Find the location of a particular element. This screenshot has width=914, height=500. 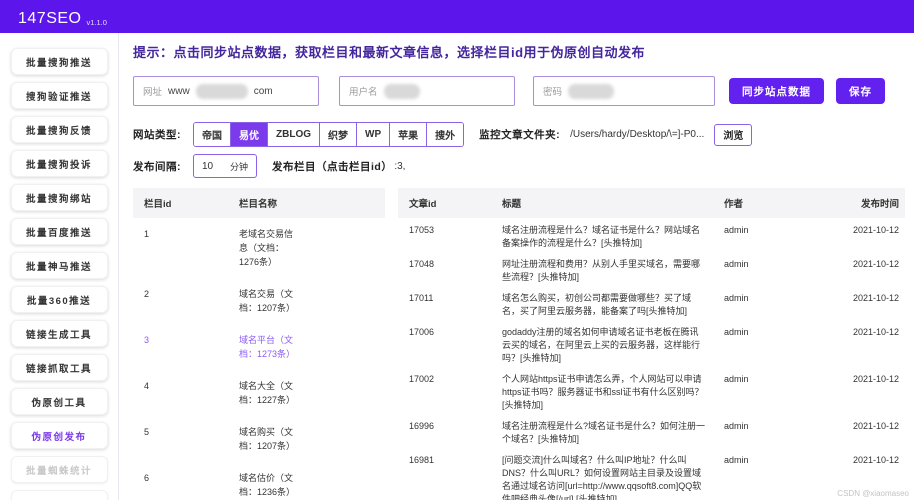

article-title-cell: 域名注册流程是什么？域名证书是什么？网站域名备案操作的流程是什么？[头推特加] is located at coordinates (601, 236).